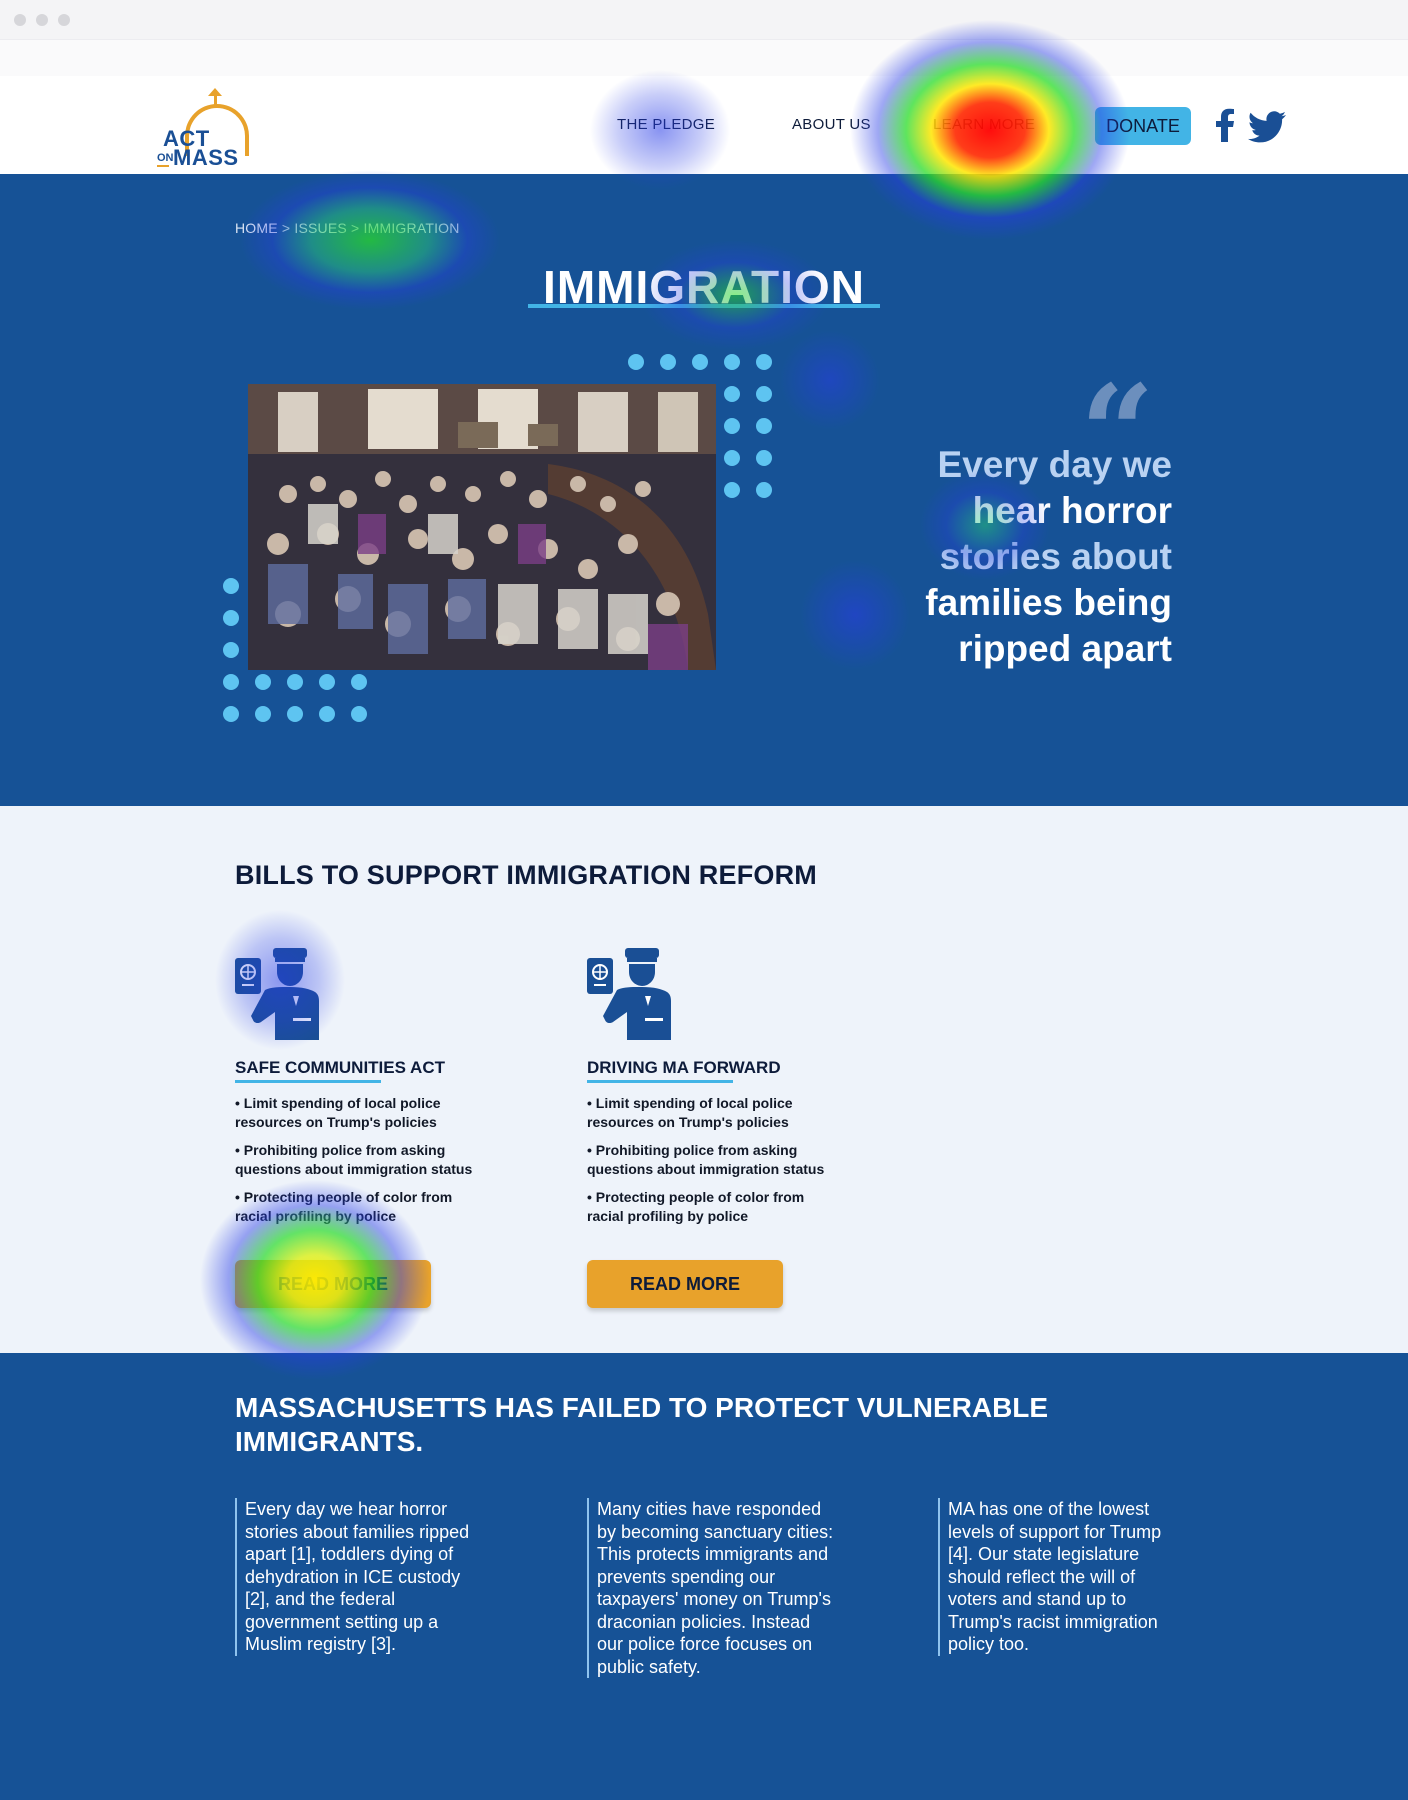 This screenshot has height=1800, width=1408. I want to click on quote-line: hear horror, so click(982, 511).